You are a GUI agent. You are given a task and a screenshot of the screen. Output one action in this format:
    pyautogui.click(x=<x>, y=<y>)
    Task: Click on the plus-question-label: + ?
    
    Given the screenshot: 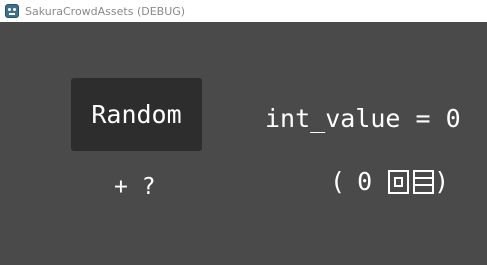 What is the action you would take?
    pyautogui.click(x=135, y=187)
    